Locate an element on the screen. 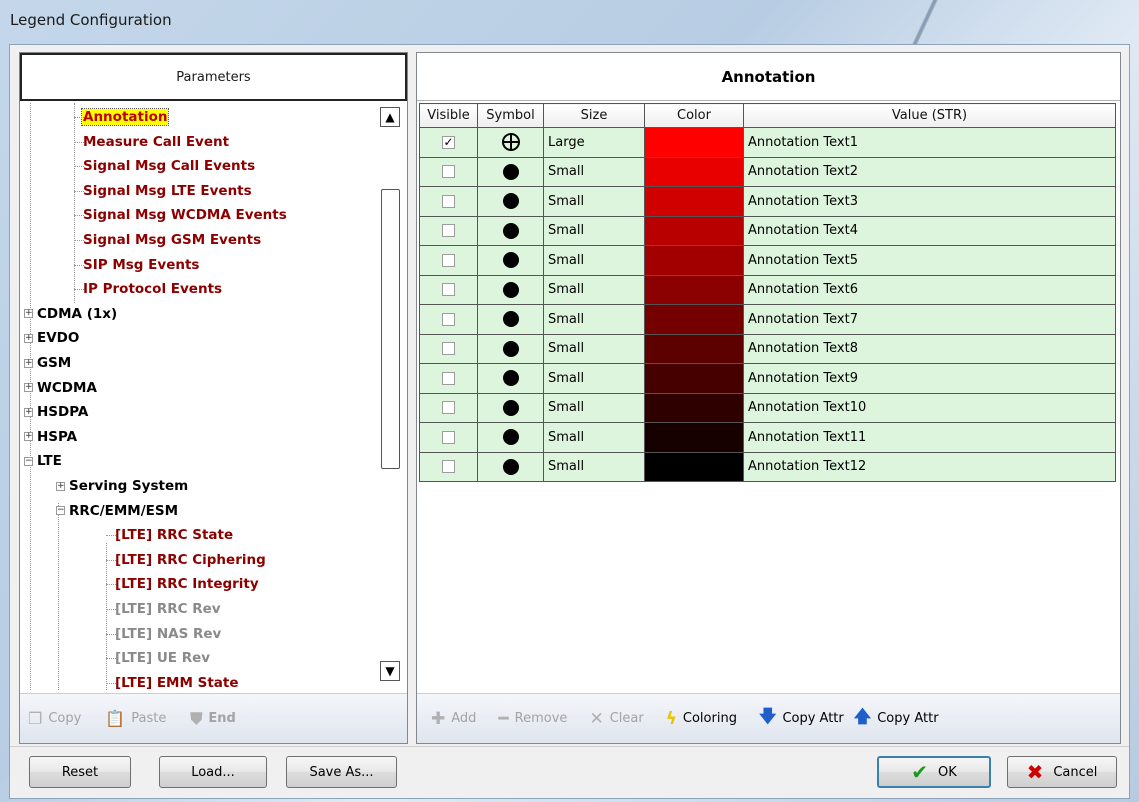 Image resolution: width=1139 pixels, height=802 pixels. scroll-thumb is located at coordinates (390, 329).